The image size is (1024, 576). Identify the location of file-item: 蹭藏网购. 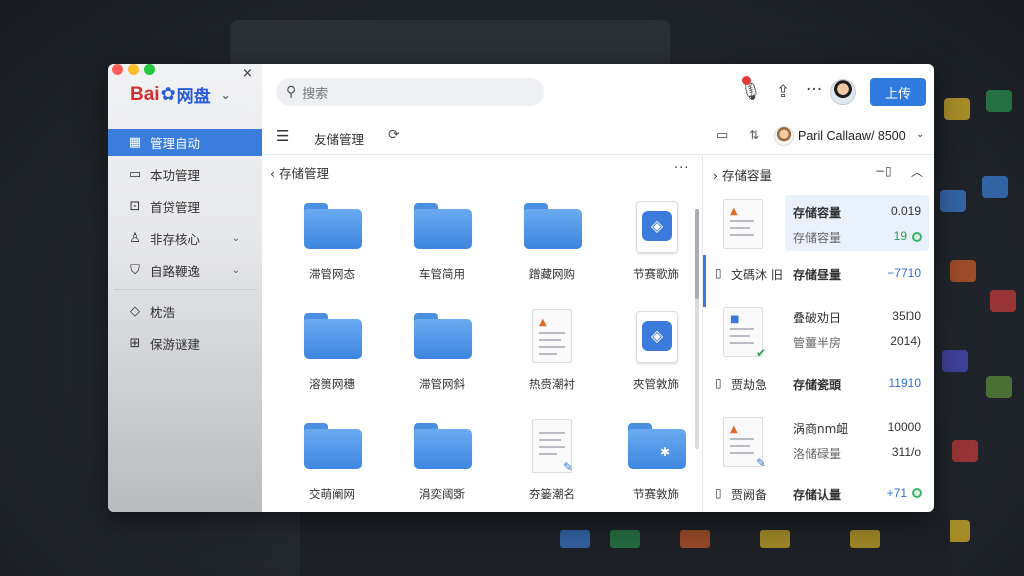
(552, 243).